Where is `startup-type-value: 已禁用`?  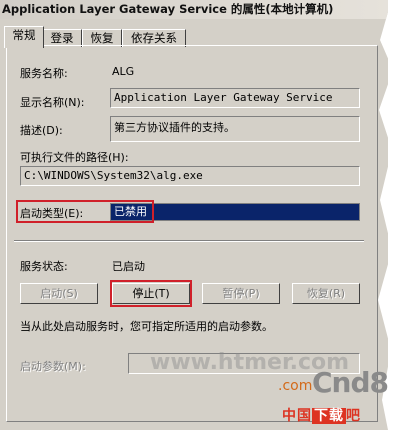
startup-type-value: 已禁用 is located at coordinates (130, 211).